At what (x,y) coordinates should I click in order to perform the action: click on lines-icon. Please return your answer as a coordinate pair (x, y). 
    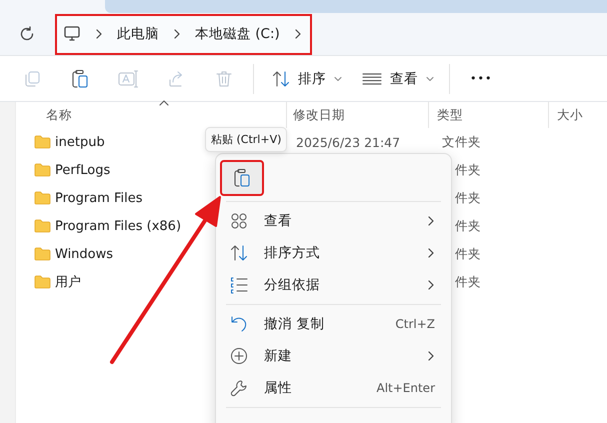
    Looking at the image, I should click on (372, 78).